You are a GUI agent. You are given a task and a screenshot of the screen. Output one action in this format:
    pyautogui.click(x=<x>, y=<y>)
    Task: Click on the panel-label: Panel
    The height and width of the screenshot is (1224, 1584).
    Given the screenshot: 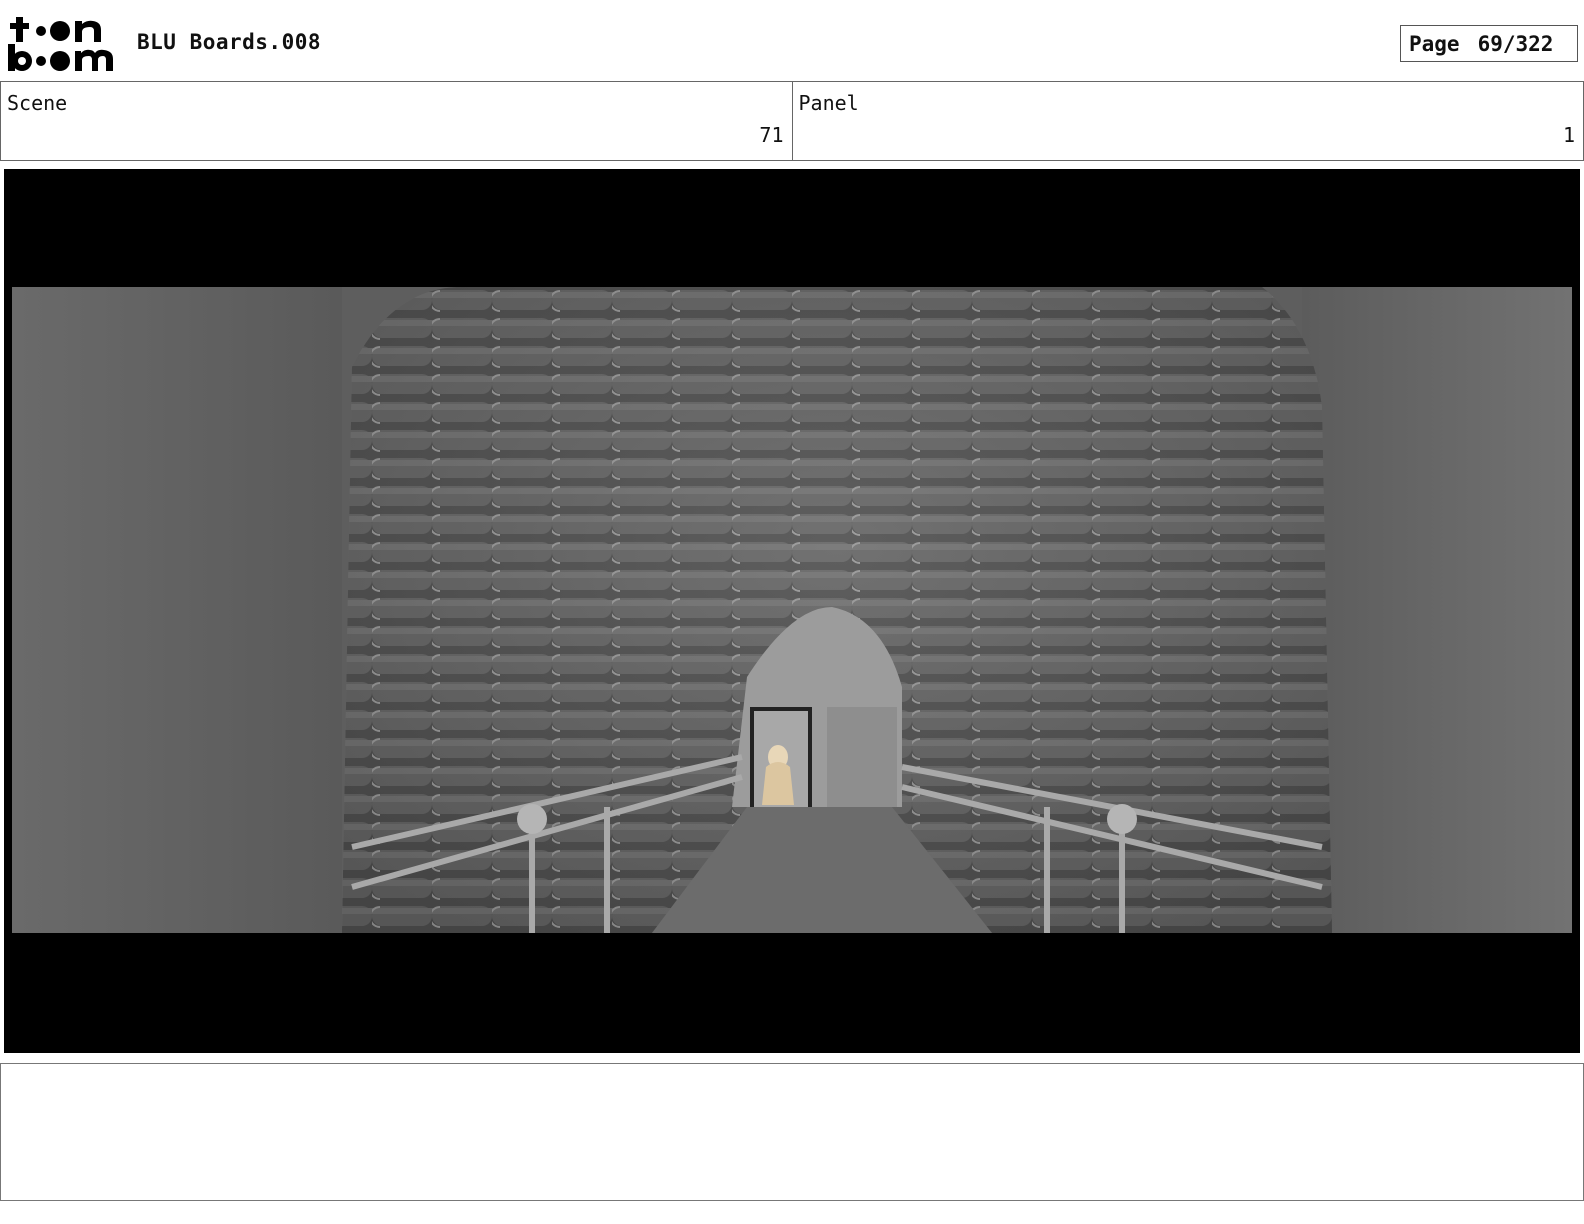 What is the action you would take?
    pyautogui.click(x=828, y=103)
    